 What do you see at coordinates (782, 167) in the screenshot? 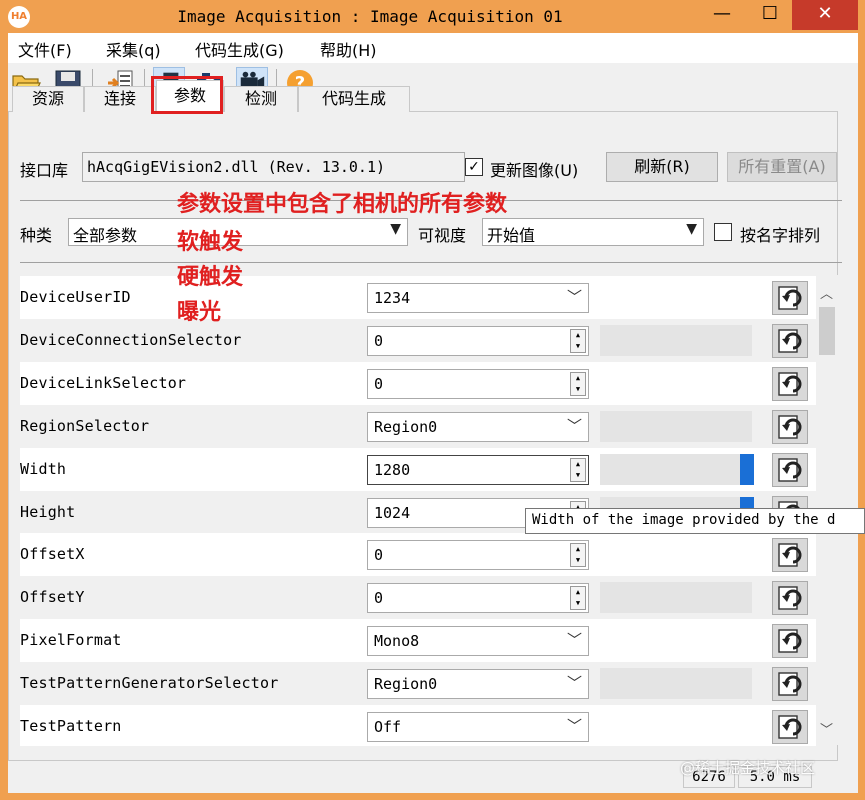
I see `reset-all-button: 所有重置(A)` at bounding box center [782, 167].